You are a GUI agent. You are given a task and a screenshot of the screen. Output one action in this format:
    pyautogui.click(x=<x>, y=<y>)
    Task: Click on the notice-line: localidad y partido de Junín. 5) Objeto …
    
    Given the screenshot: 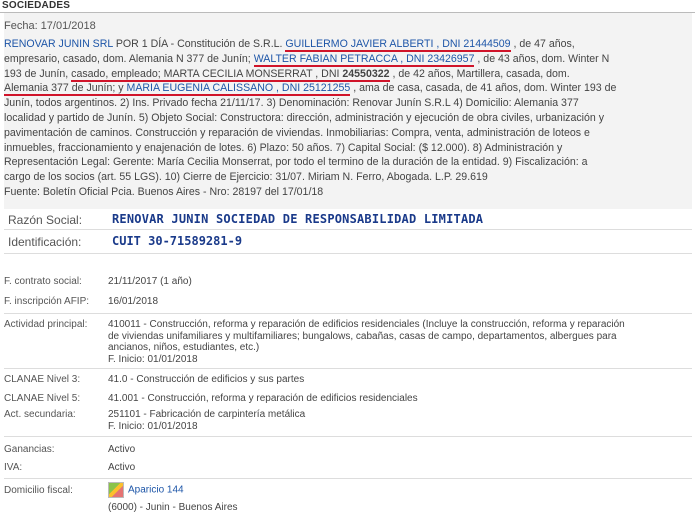 What is the action you would take?
    pyautogui.click(x=349, y=118)
    